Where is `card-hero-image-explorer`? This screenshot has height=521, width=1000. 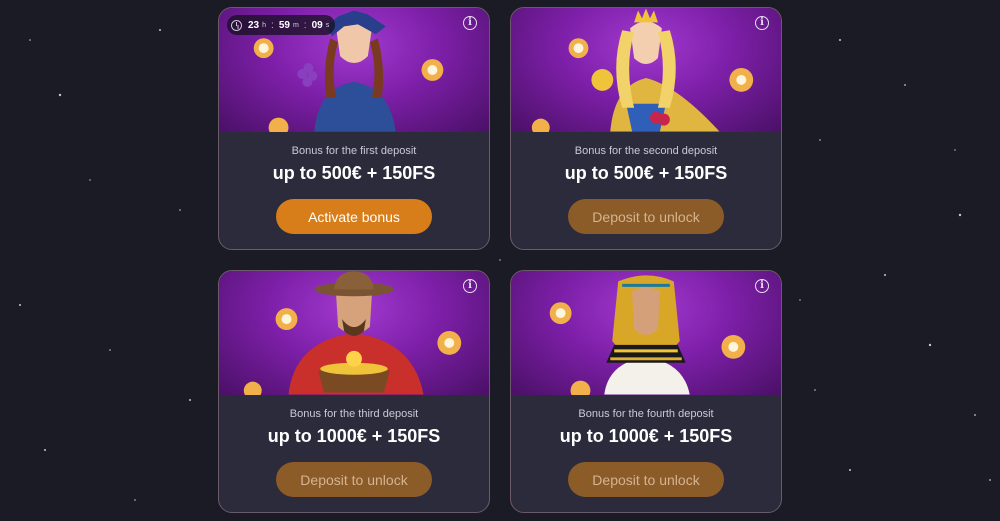 card-hero-image-explorer is located at coordinates (354, 333).